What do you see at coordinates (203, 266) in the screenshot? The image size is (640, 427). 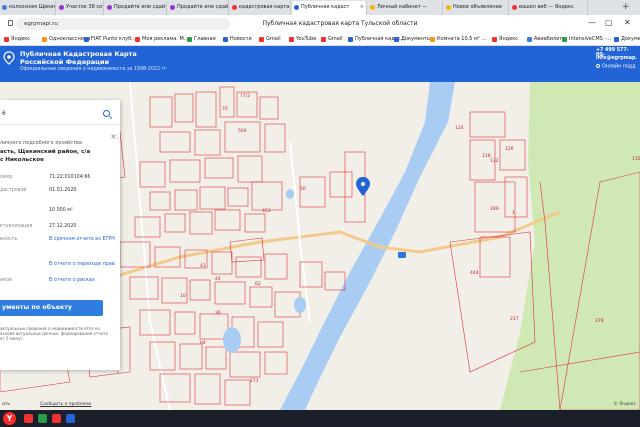 I see `parcel-number-label: 43` at bounding box center [203, 266].